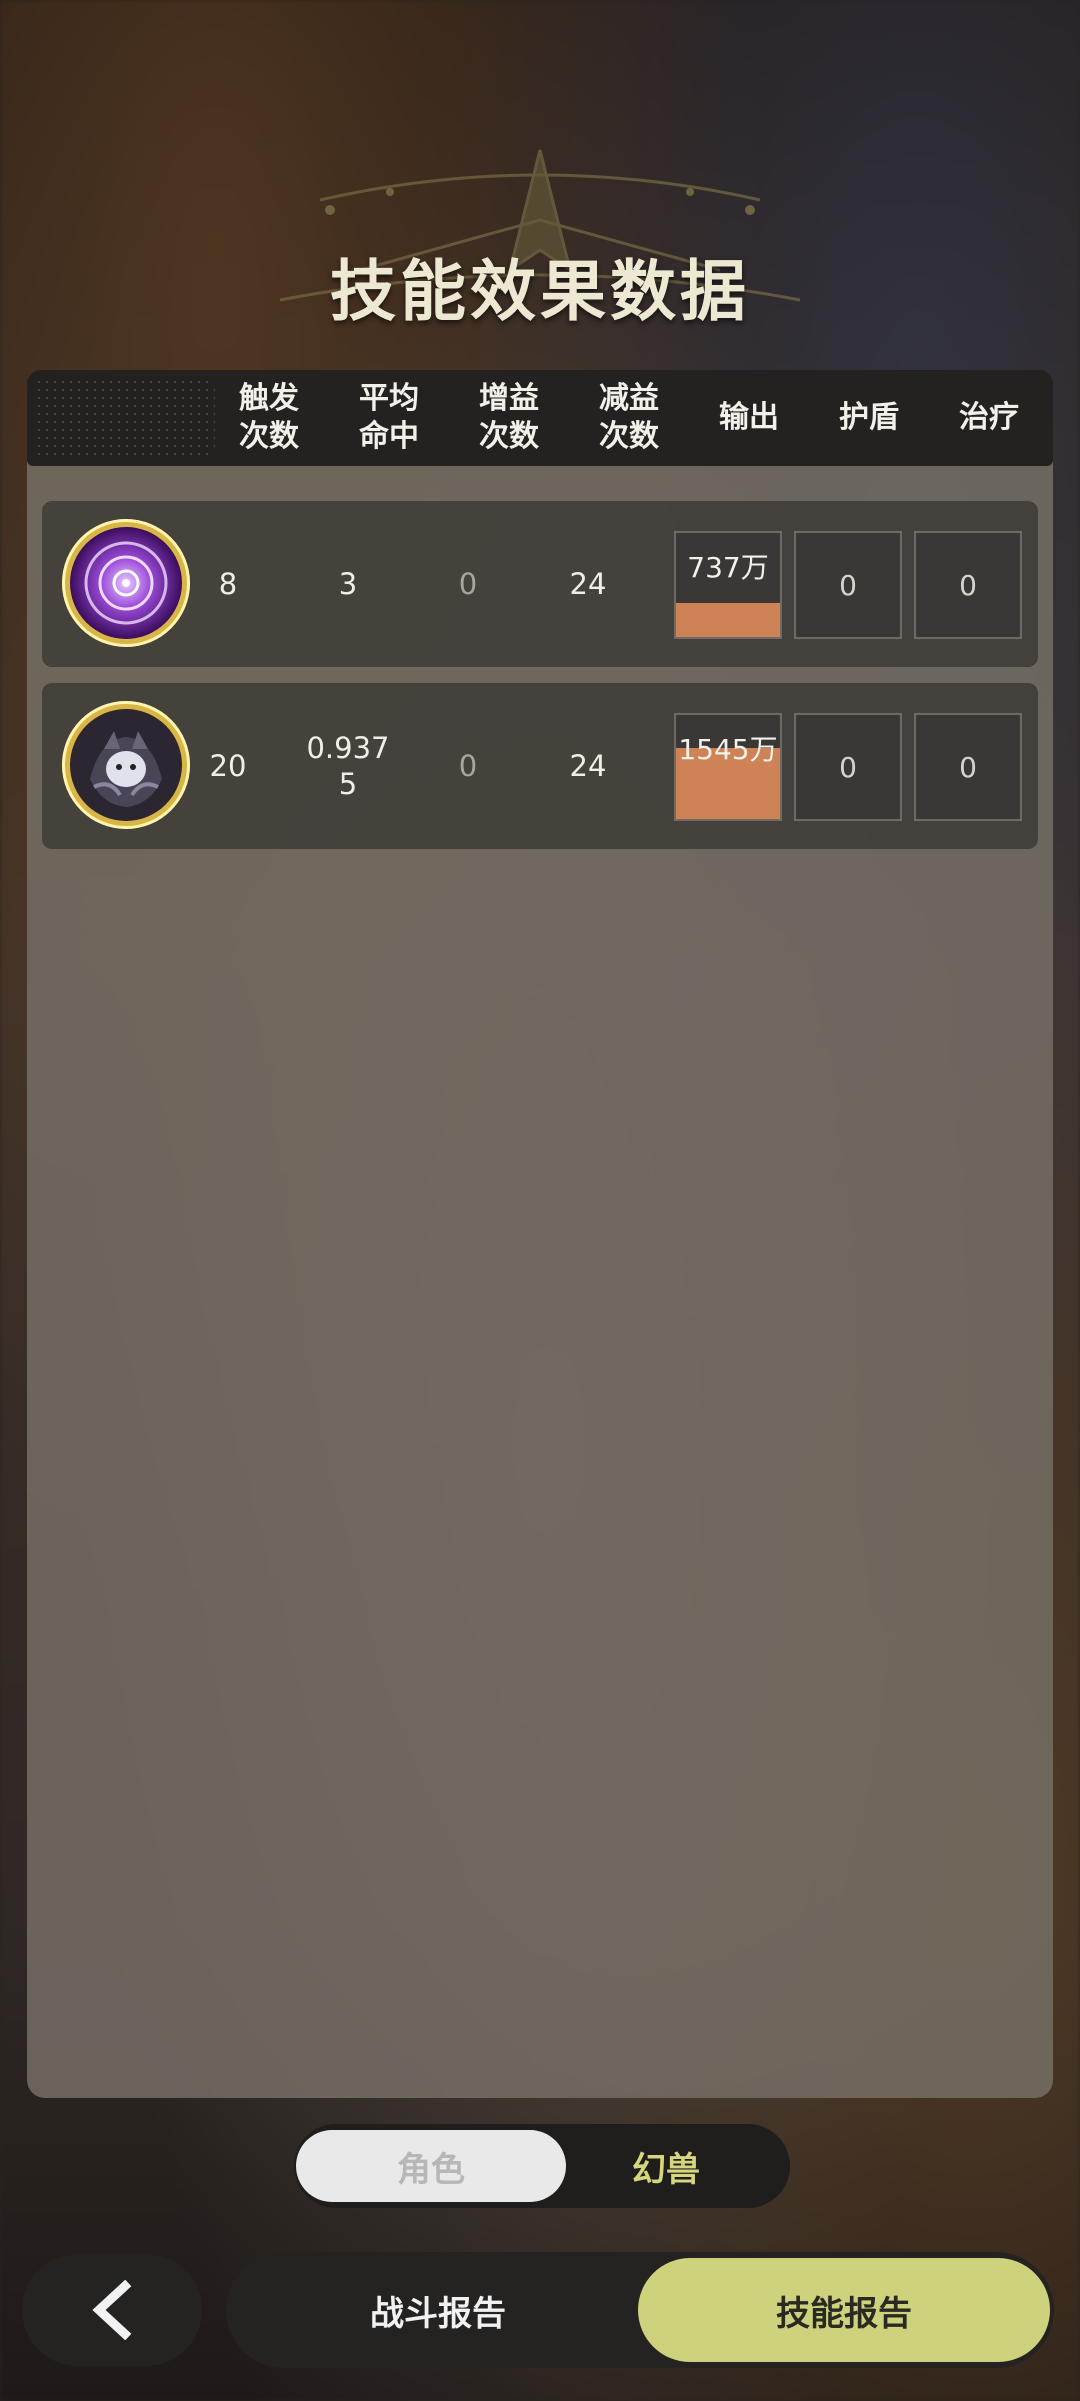 The height and width of the screenshot is (2401, 1080). What do you see at coordinates (540, 230) in the screenshot?
I see `title-area: 技能效果数据` at bounding box center [540, 230].